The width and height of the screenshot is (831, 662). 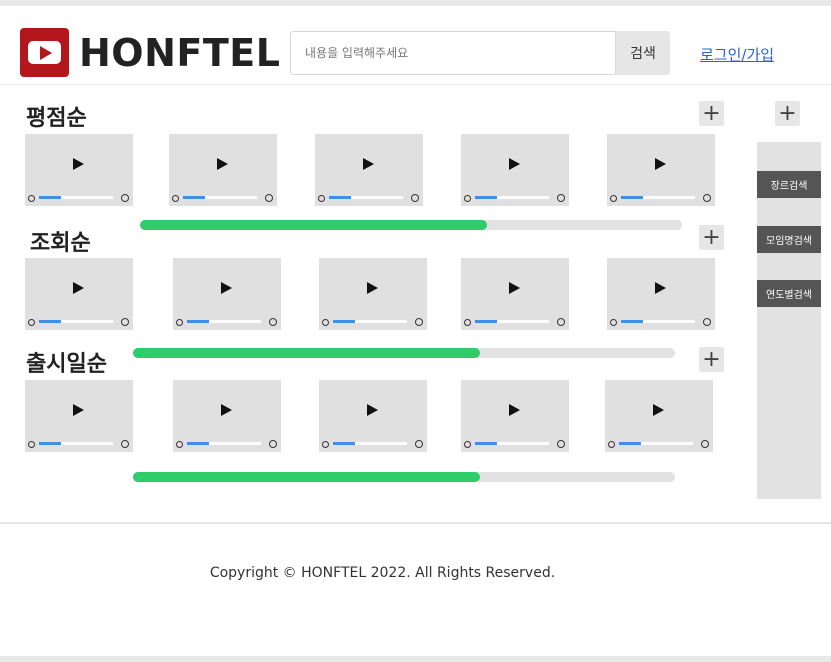 I want to click on footer-divider, so click(x=415, y=523).